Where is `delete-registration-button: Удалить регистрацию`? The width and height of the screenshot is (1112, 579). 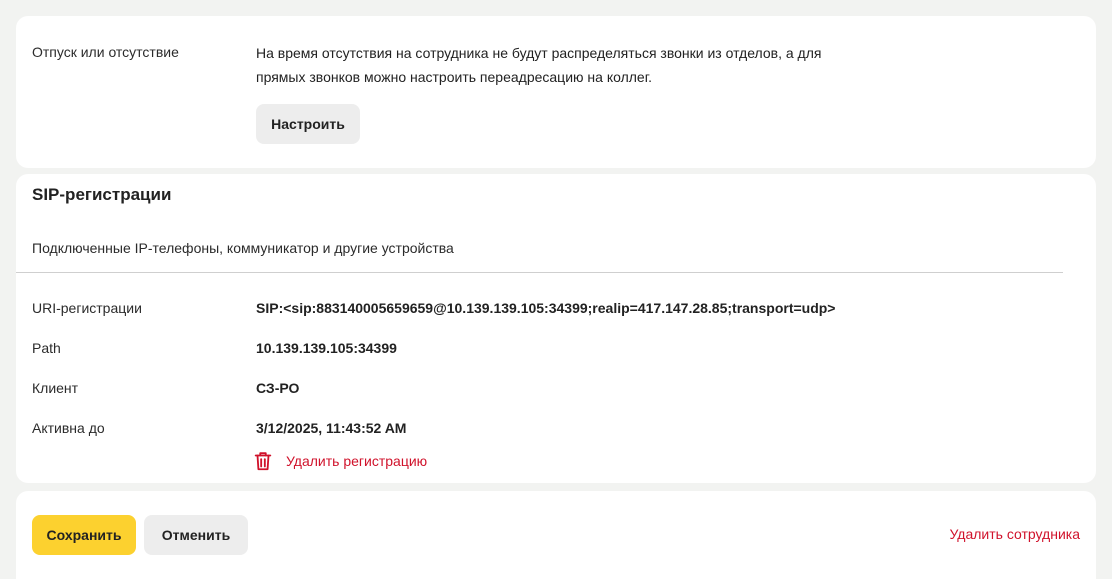 delete-registration-button: Удалить регистрацию is located at coordinates (339, 461).